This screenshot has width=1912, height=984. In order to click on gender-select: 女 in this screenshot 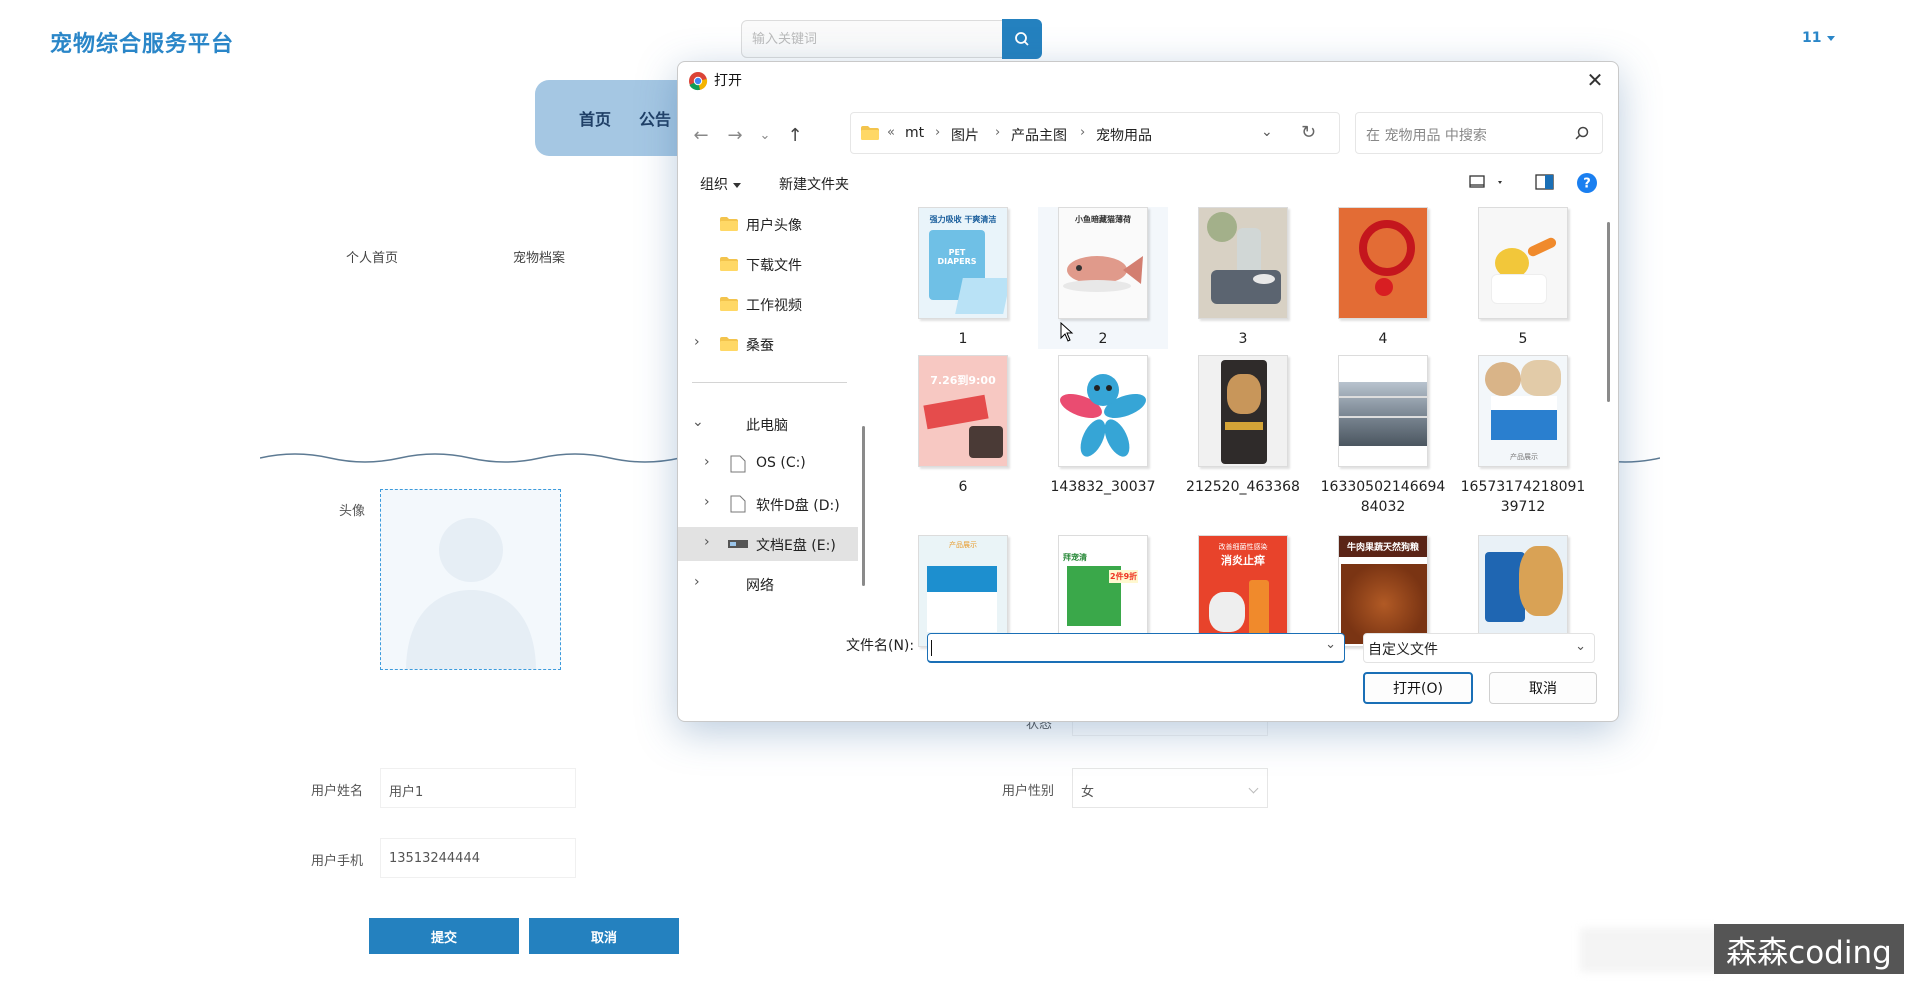, I will do `click(1170, 788)`.